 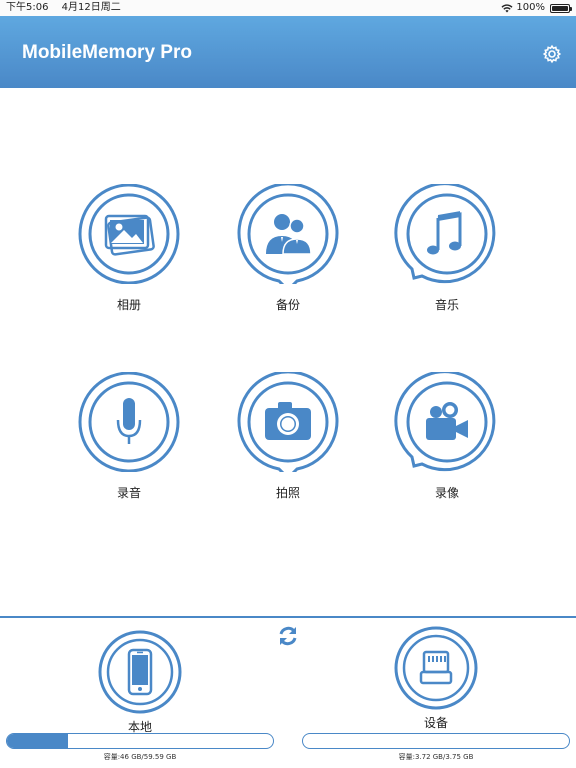 What do you see at coordinates (140, 757) in the screenshot?
I see `storage-local-capacity: 容量:46 GB/59.59 GB` at bounding box center [140, 757].